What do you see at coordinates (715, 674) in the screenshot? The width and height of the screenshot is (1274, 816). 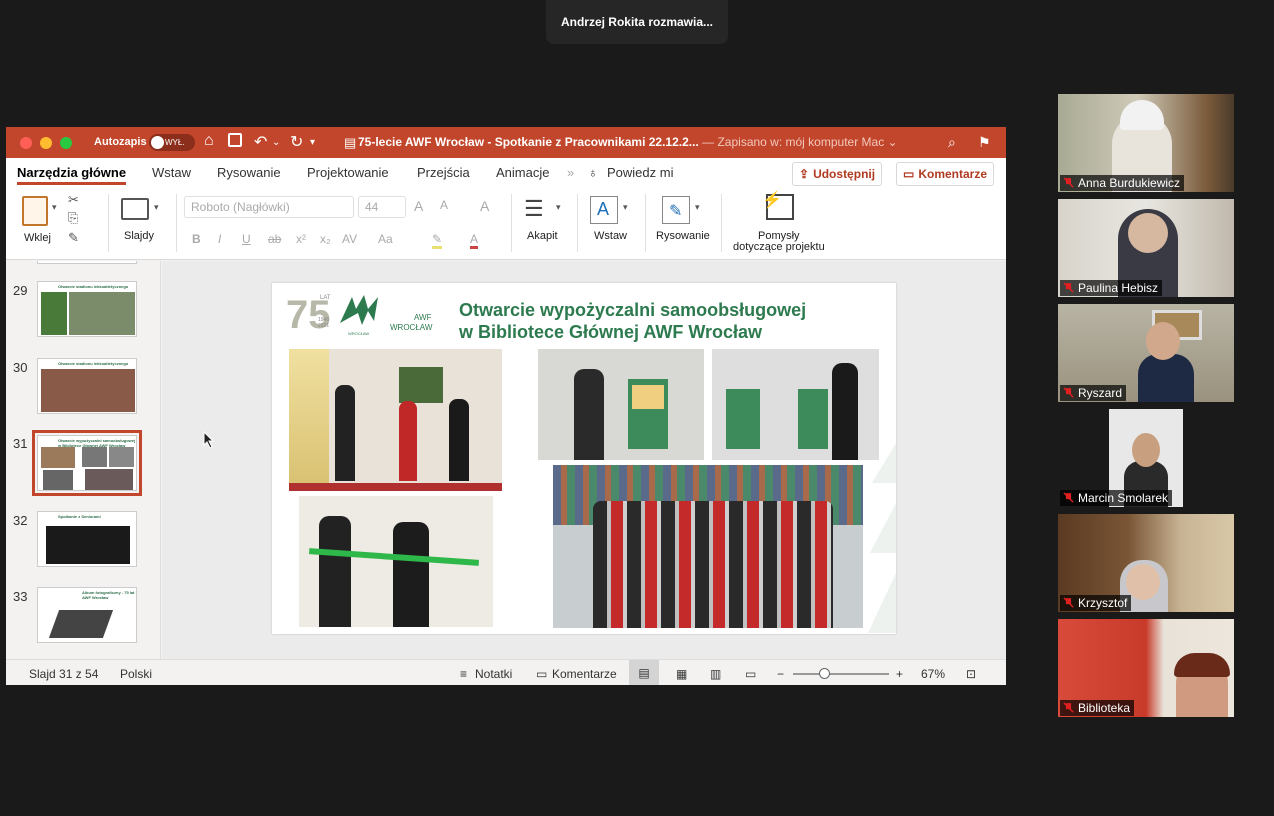 I see `reading-view-icon: ▥` at bounding box center [715, 674].